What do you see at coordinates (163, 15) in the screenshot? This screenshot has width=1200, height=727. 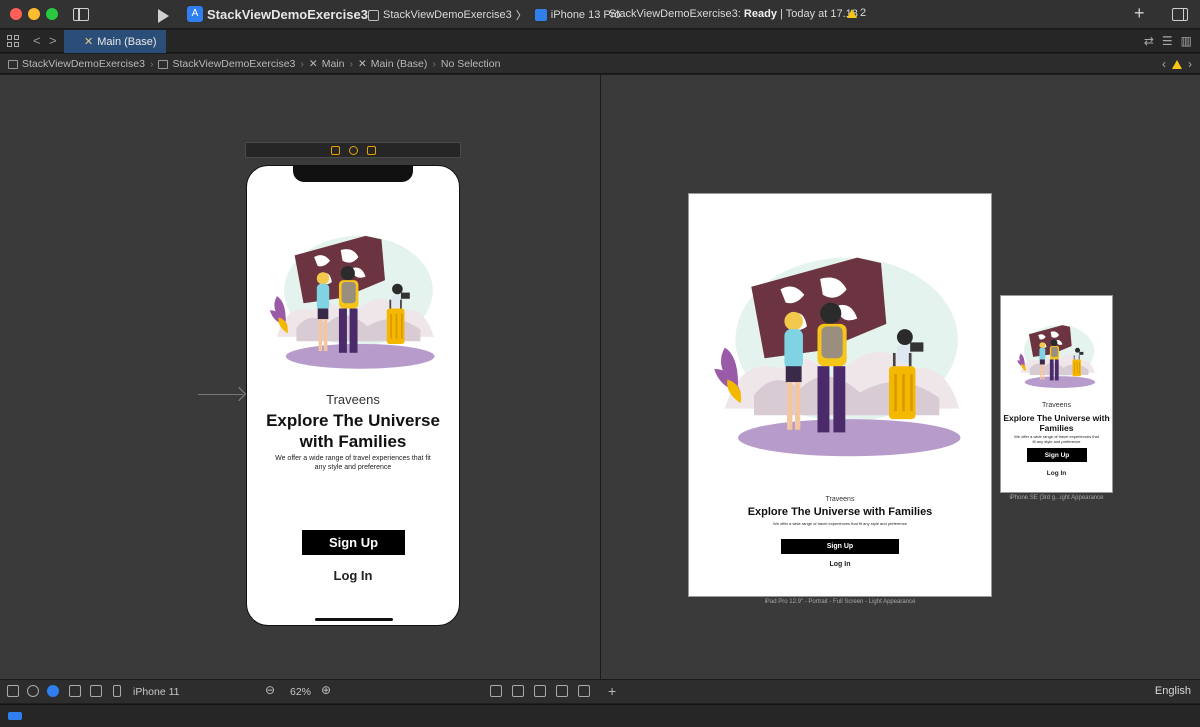 I see `run-play-icon` at bounding box center [163, 15].